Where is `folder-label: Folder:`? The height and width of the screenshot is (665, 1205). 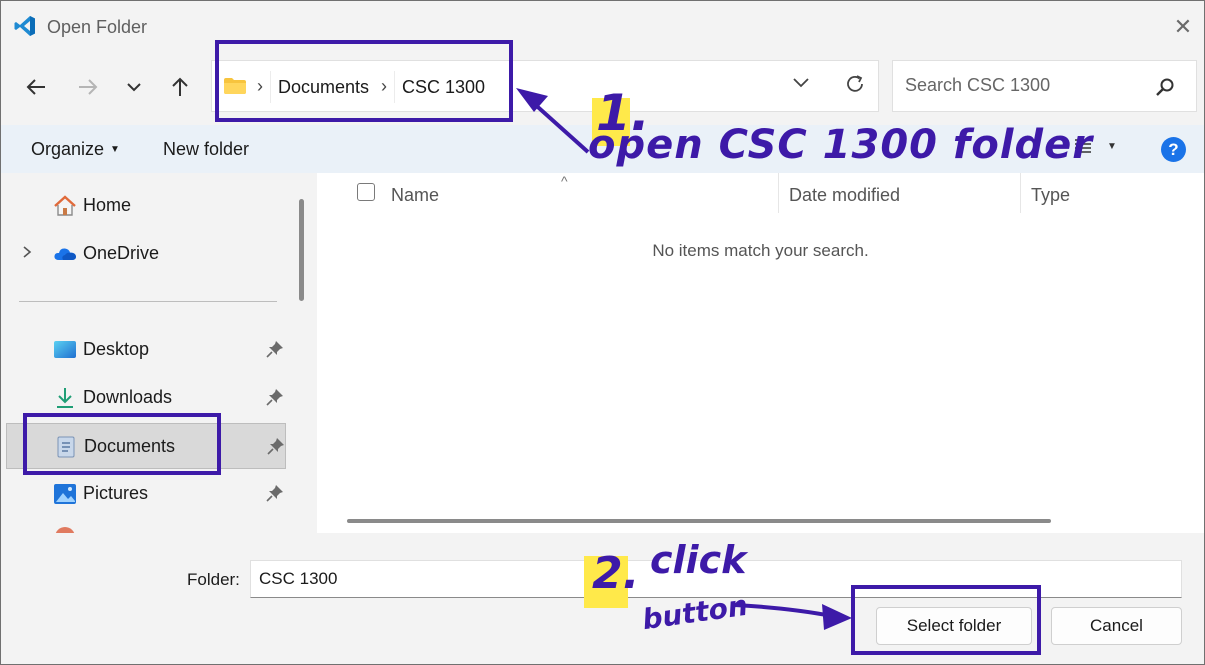 folder-label: Folder: is located at coordinates (213, 579).